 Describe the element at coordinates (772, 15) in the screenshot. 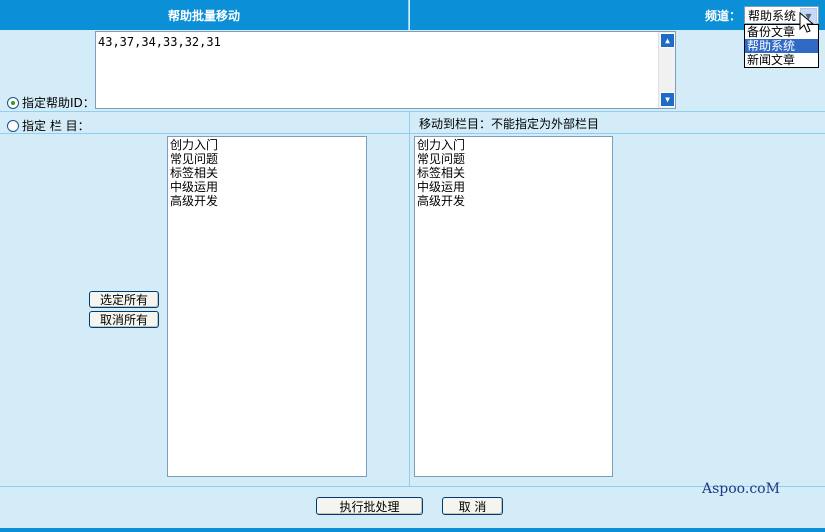

I see `channel-select-value: 帮助系统` at that location.